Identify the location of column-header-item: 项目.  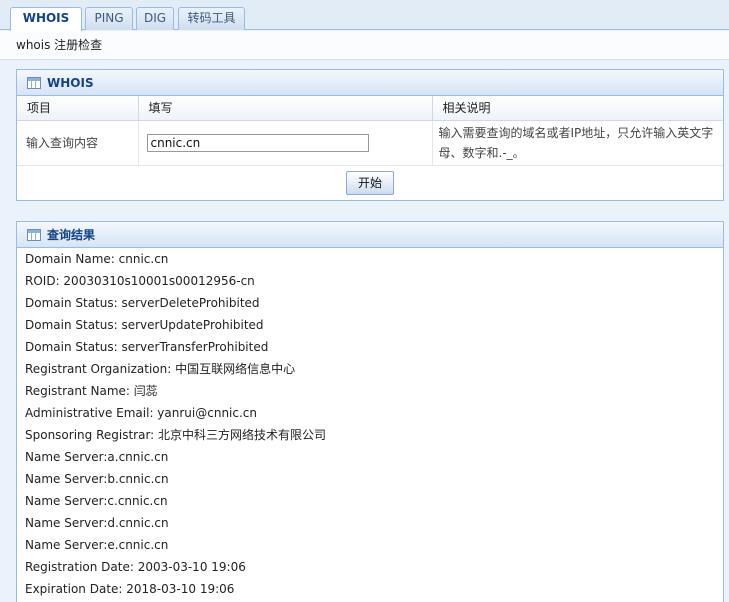
(78, 108).